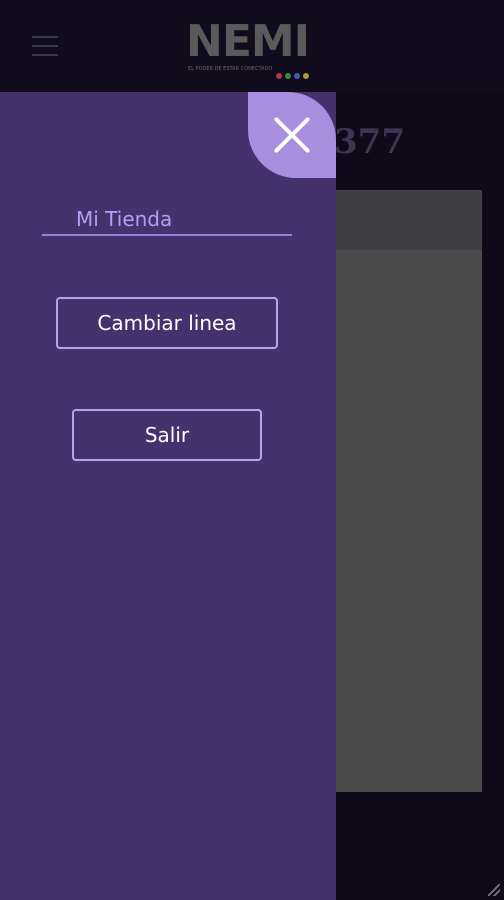 The image size is (504, 900). I want to click on store-name-field: Mi Tienda, so click(167, 219).